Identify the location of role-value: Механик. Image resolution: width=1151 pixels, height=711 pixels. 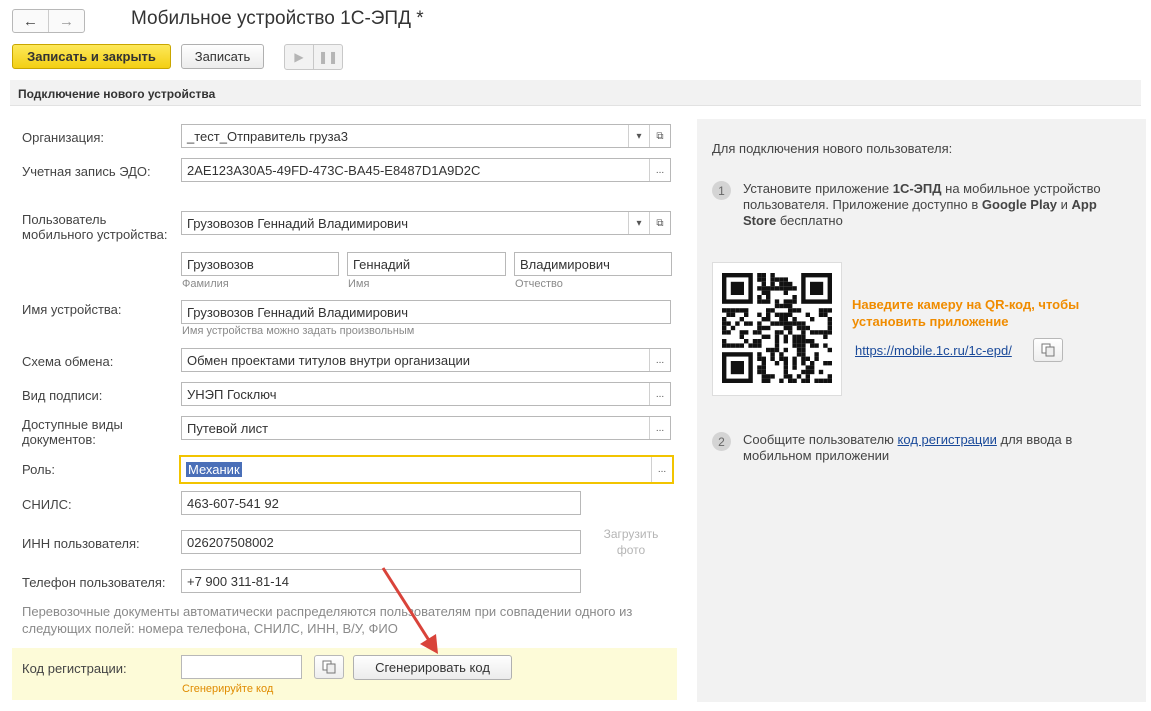
(214, 469).